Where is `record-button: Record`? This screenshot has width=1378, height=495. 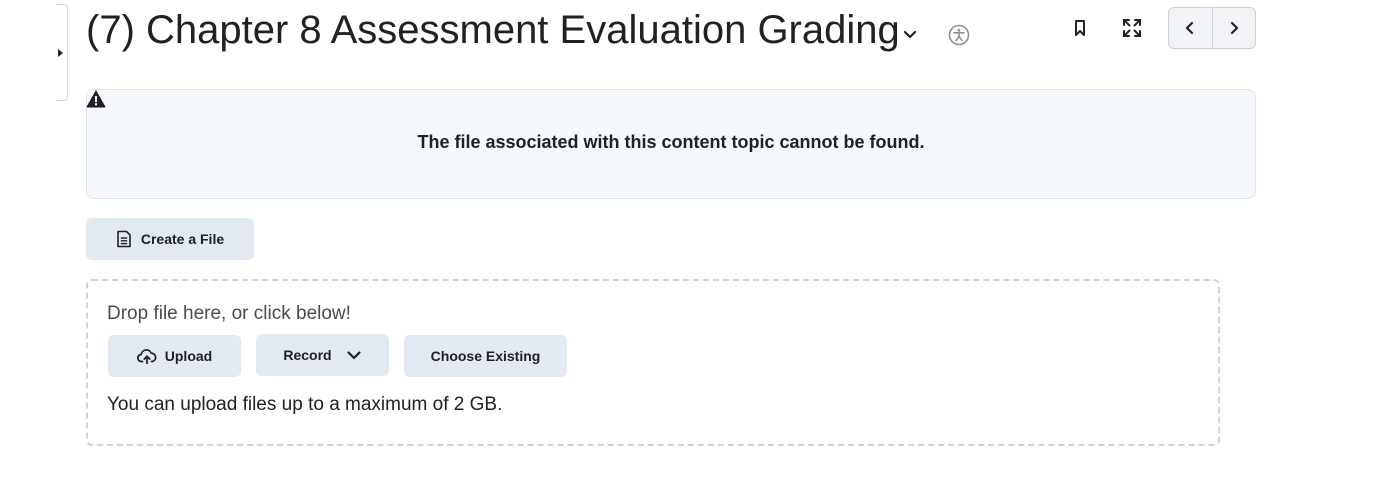
record-button: Record is located at coordinates (322, 355).